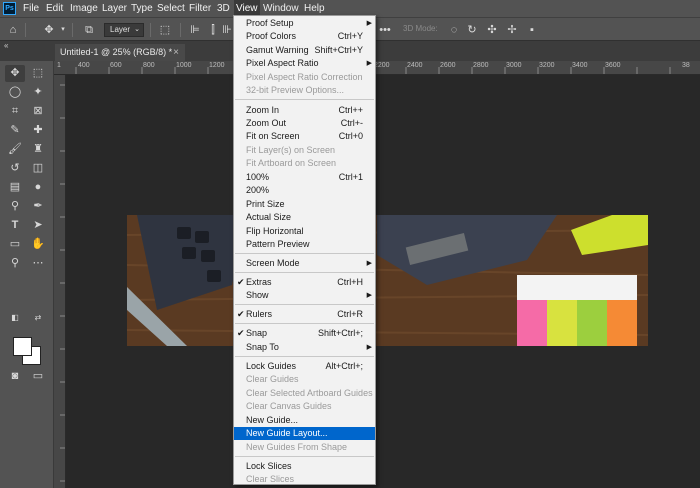  I want to click on auto-select-target-dropdown: Layer ⌄, so click(124, 30).